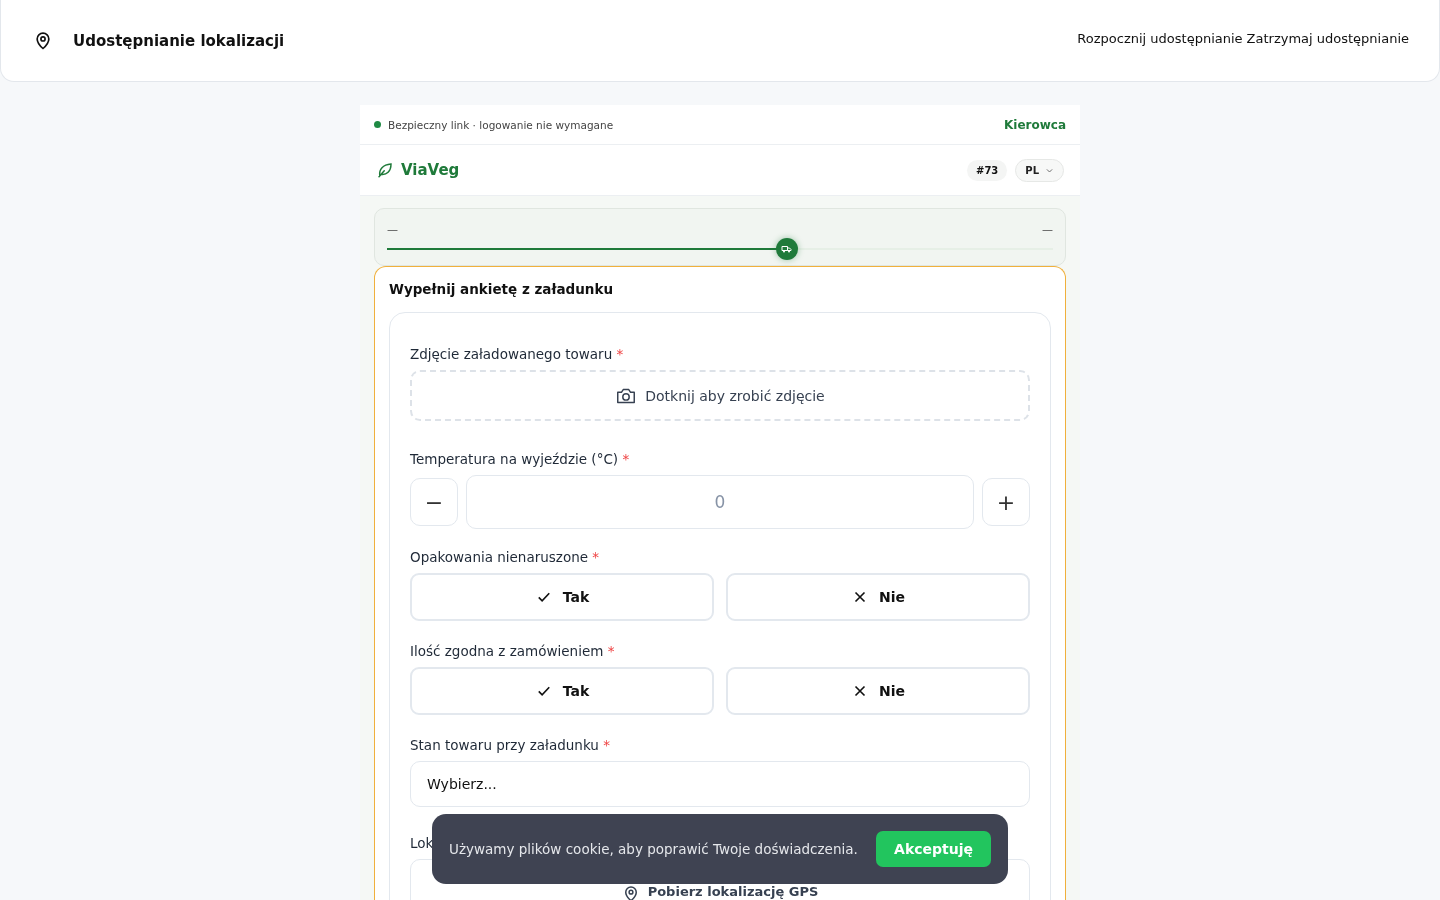  I want to click on status-dot-icon, so click(377, 124).